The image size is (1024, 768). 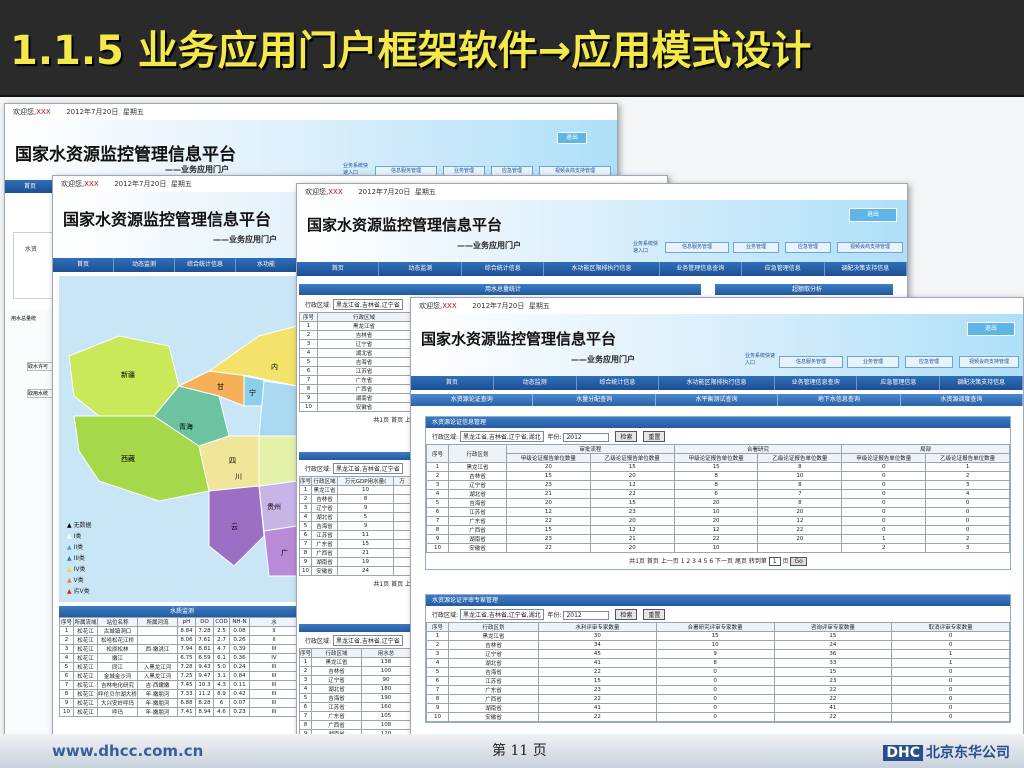 What do you see at coordinates (179, 667) in the screenshot?
I see `table-row: 5 松花江 同江 入黑龙江河 7.28 9.43 5.0 0.24 III` at bounding box center [179, 667].